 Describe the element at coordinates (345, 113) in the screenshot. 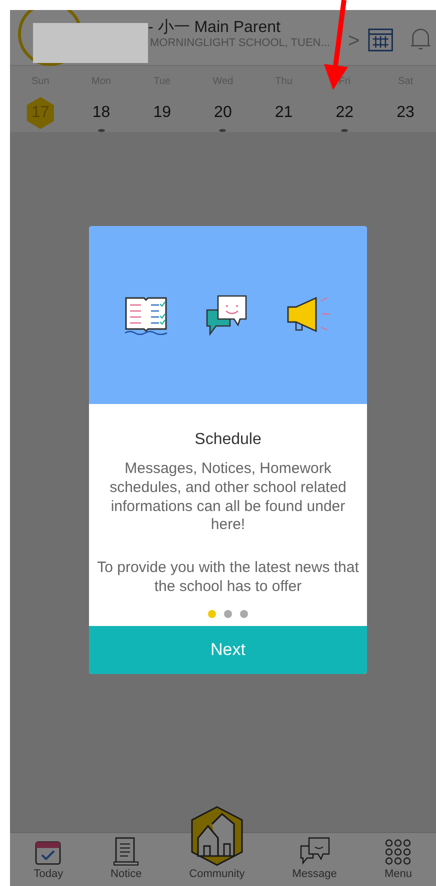

I see `date-label: 22` at that location.